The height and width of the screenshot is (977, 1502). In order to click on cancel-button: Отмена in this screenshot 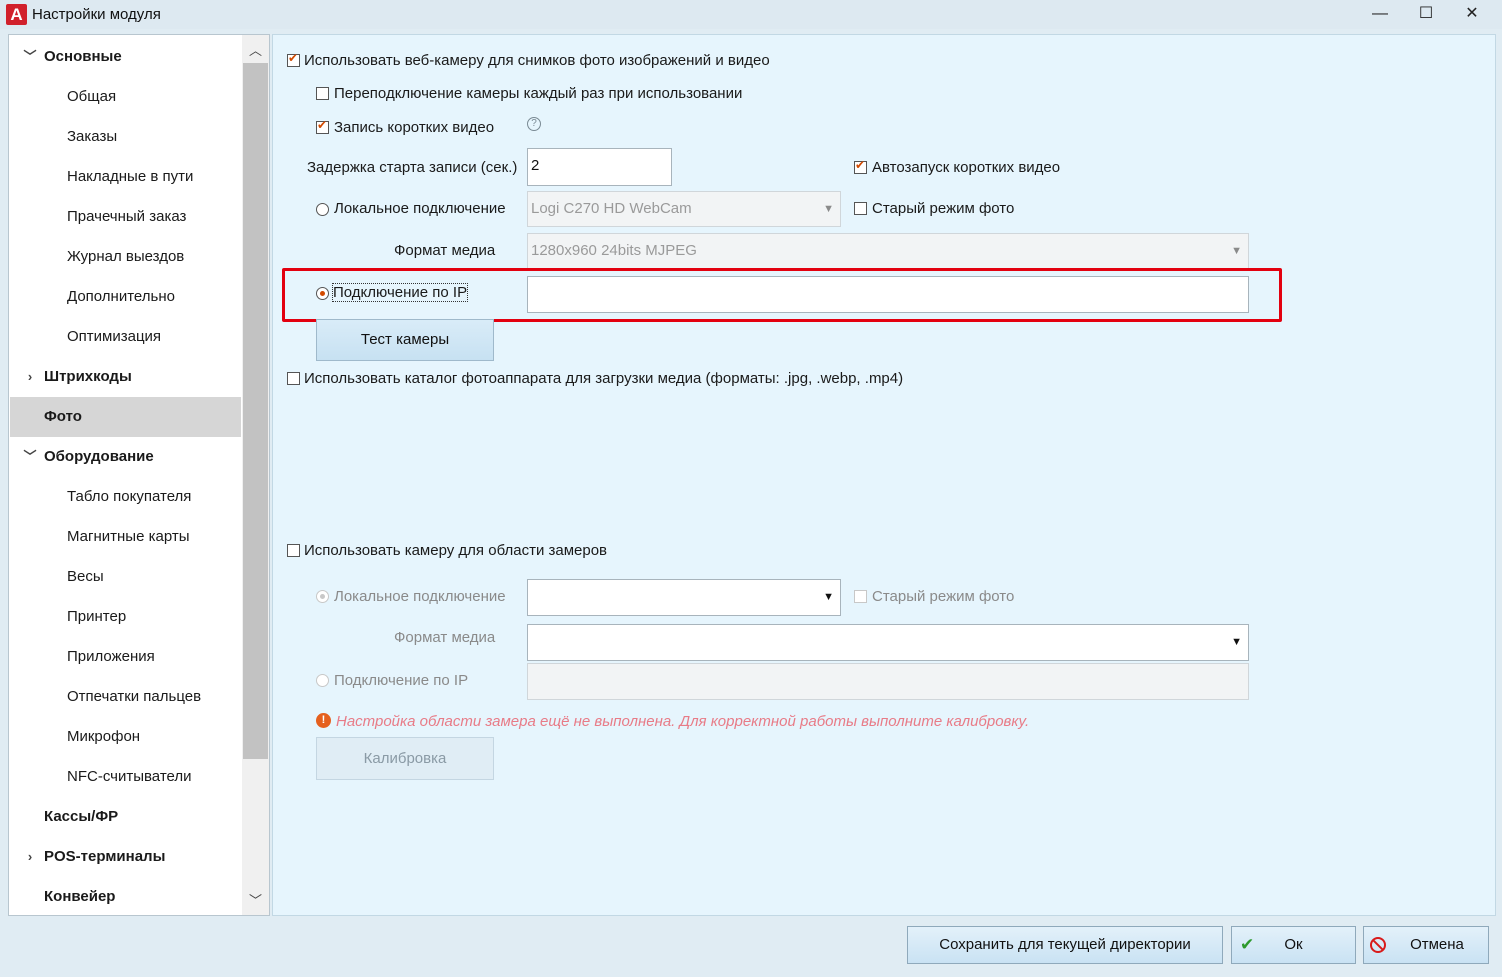, I will do `click(1426, 945)`.